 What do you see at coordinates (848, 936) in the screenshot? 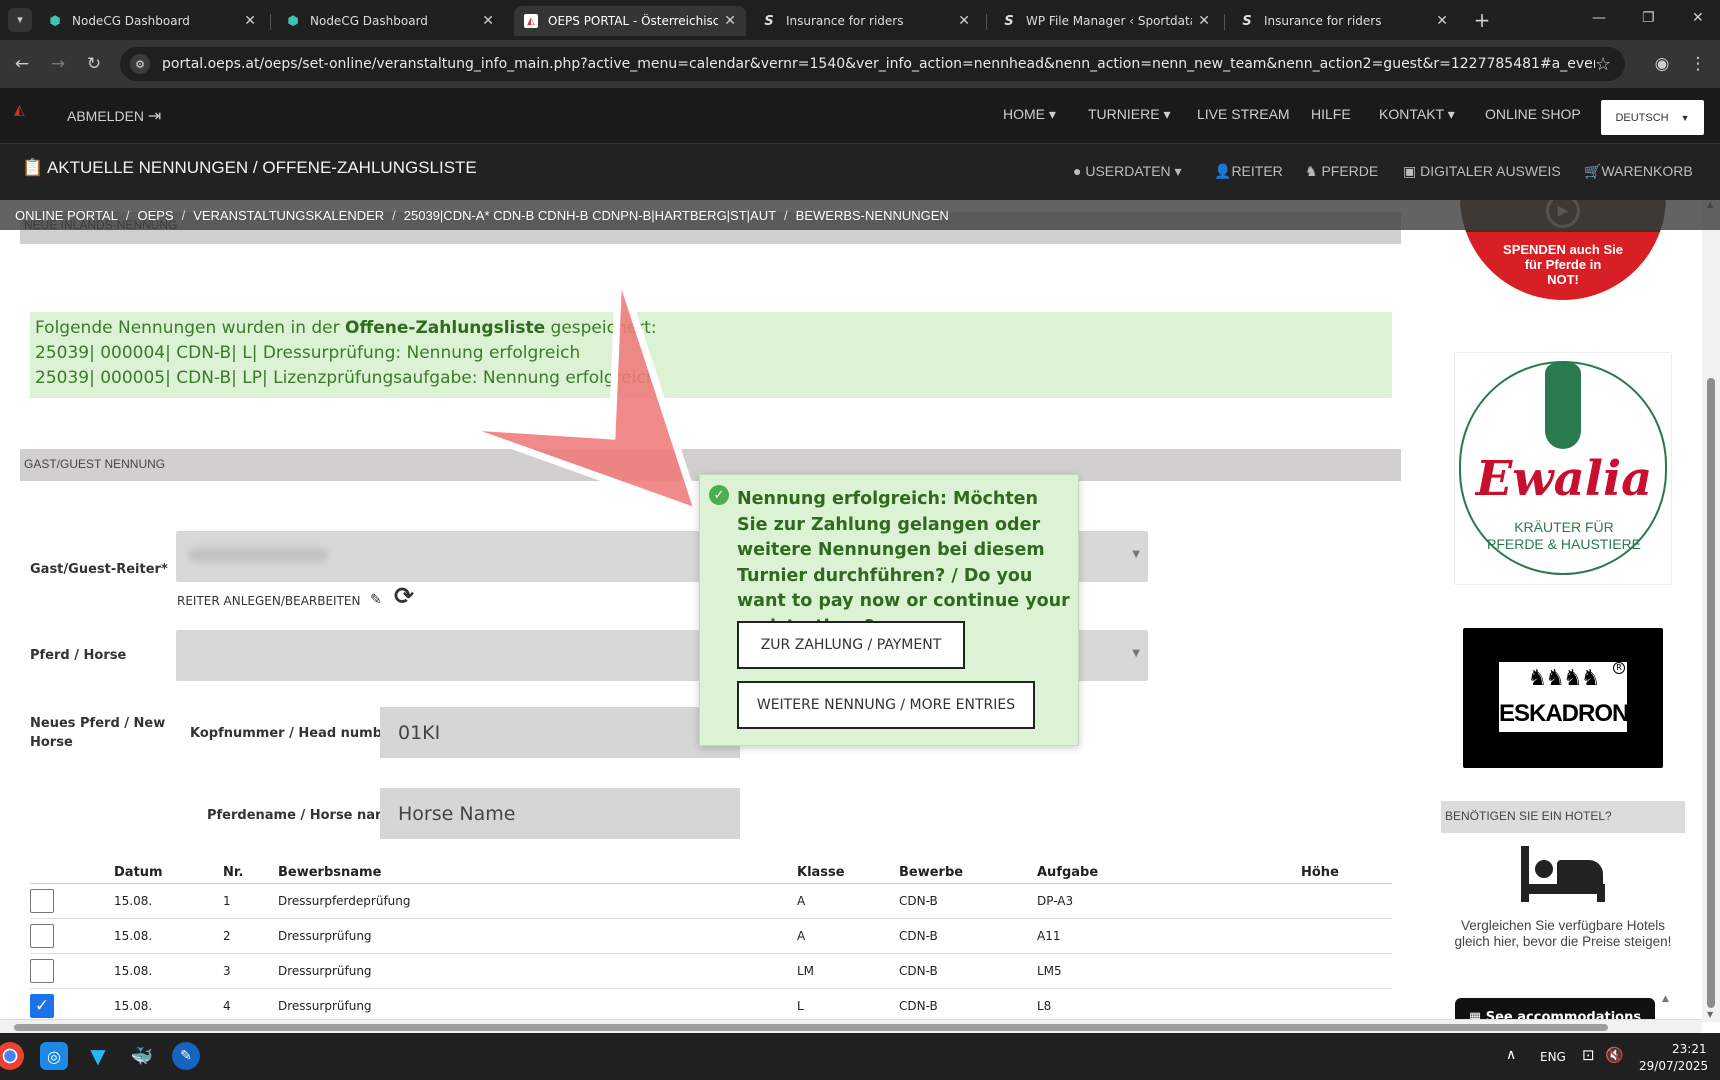
I see `cell-klasse: A` at bounding box center [848, 936].